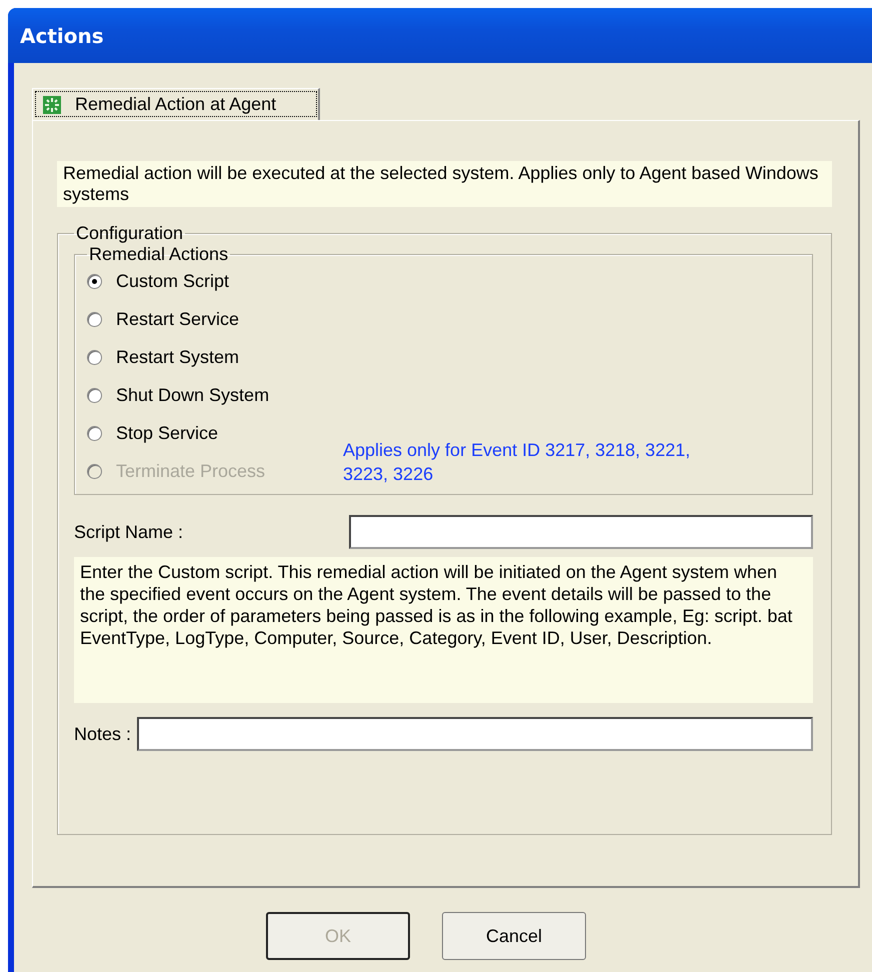 This screenshot has height=972, width=872. What do you see at coordinates (517, 462) in the screenshot?
I see `note-text: Applies only for Event ID 3217, 3218, 3221, 3223, 3226` at bounding box center [517, 462].